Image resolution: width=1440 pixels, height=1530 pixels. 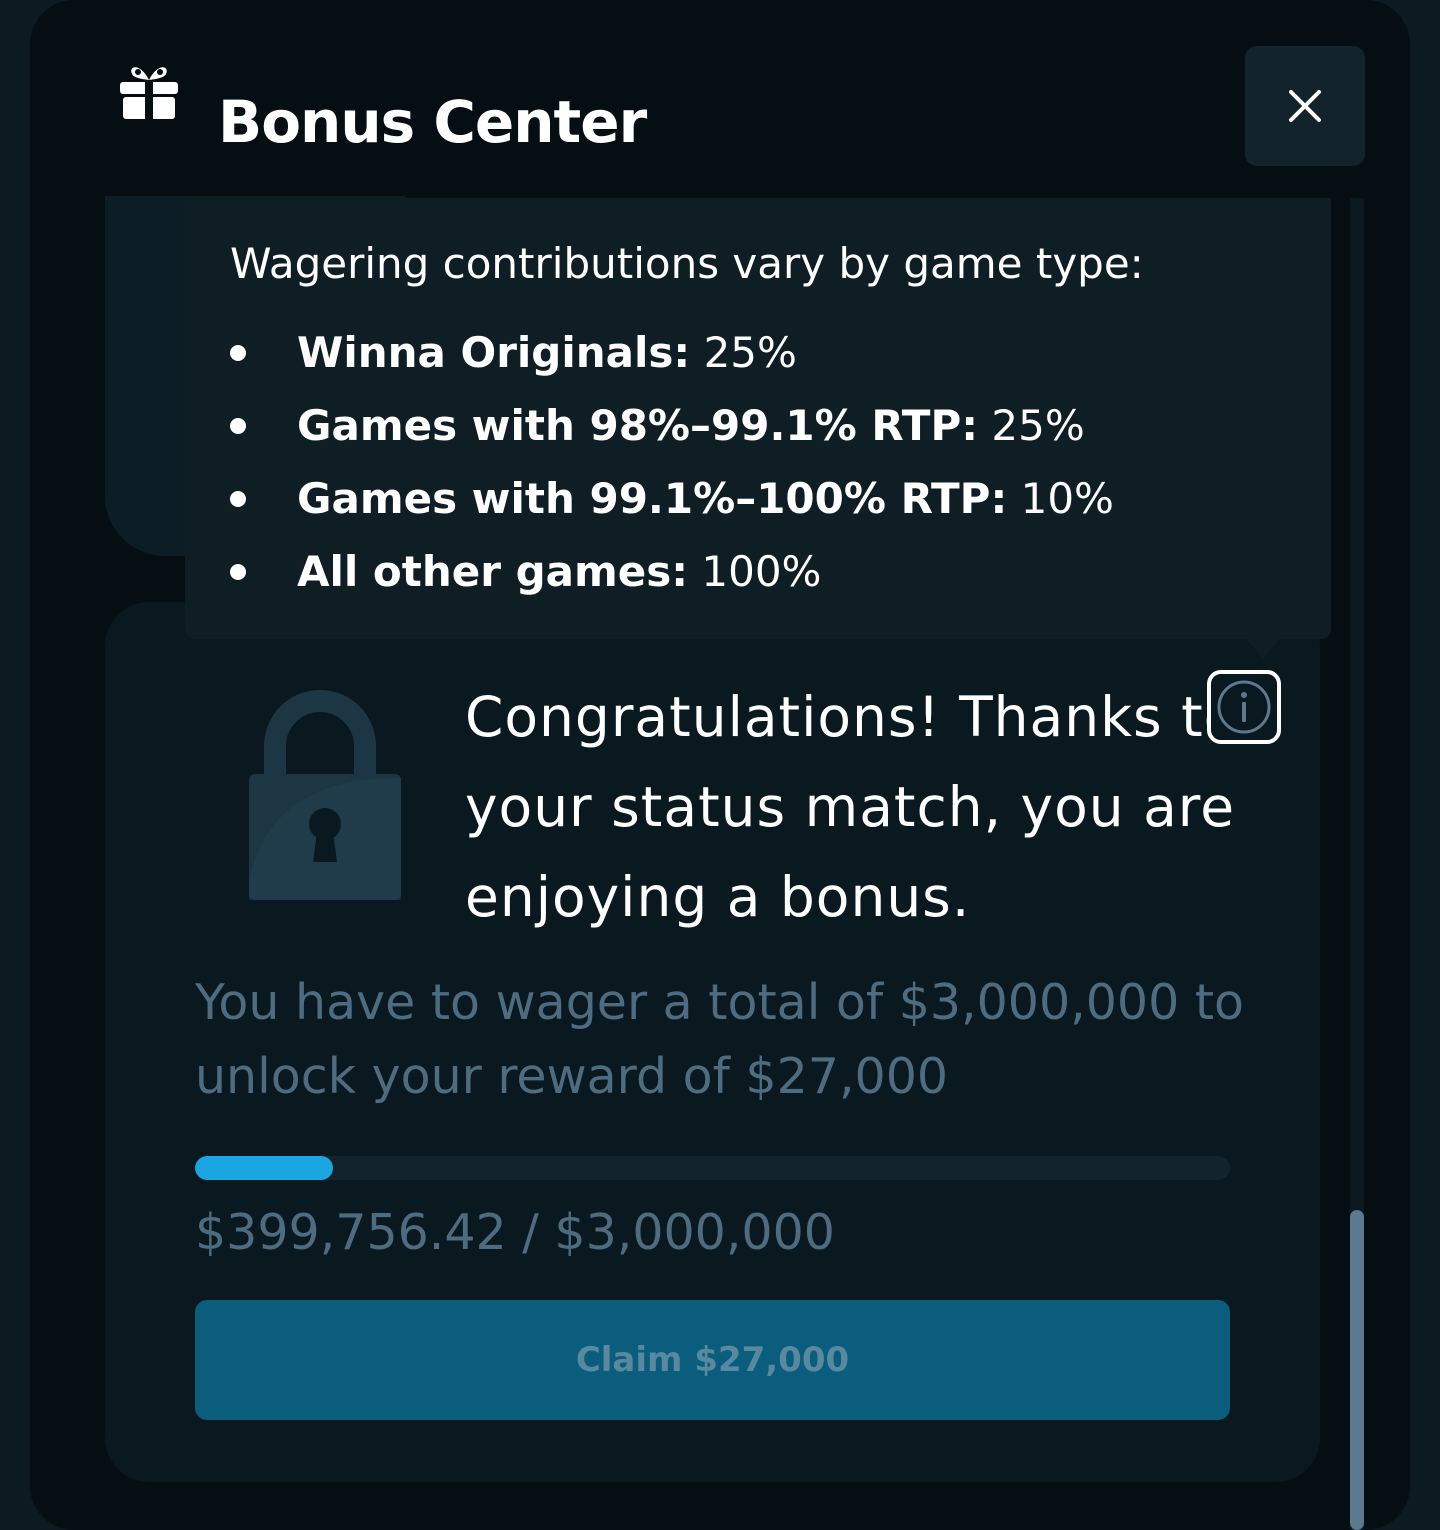 I want to click on info-icon, so click(x=1244, y=707).